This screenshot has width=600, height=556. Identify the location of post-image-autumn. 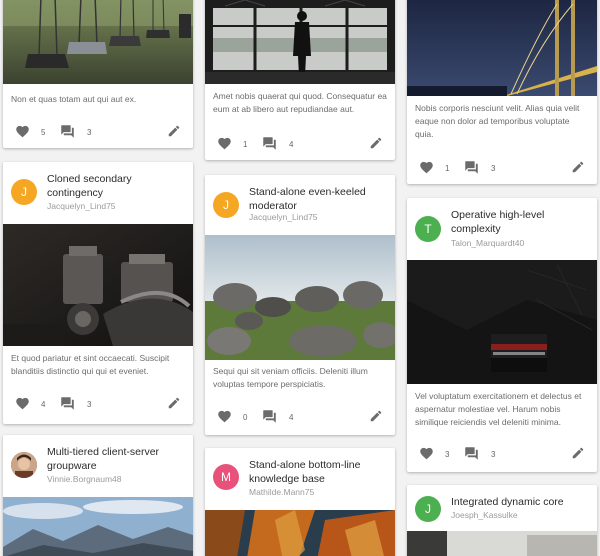
(300, 533).